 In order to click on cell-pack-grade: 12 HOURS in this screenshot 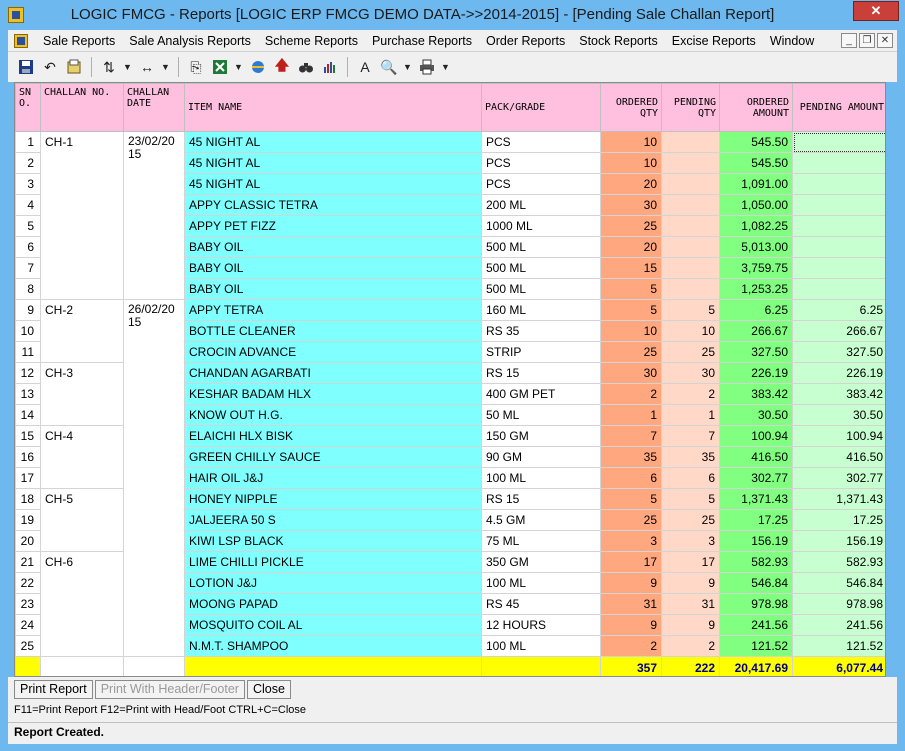, I will do `click(541, 625)`.